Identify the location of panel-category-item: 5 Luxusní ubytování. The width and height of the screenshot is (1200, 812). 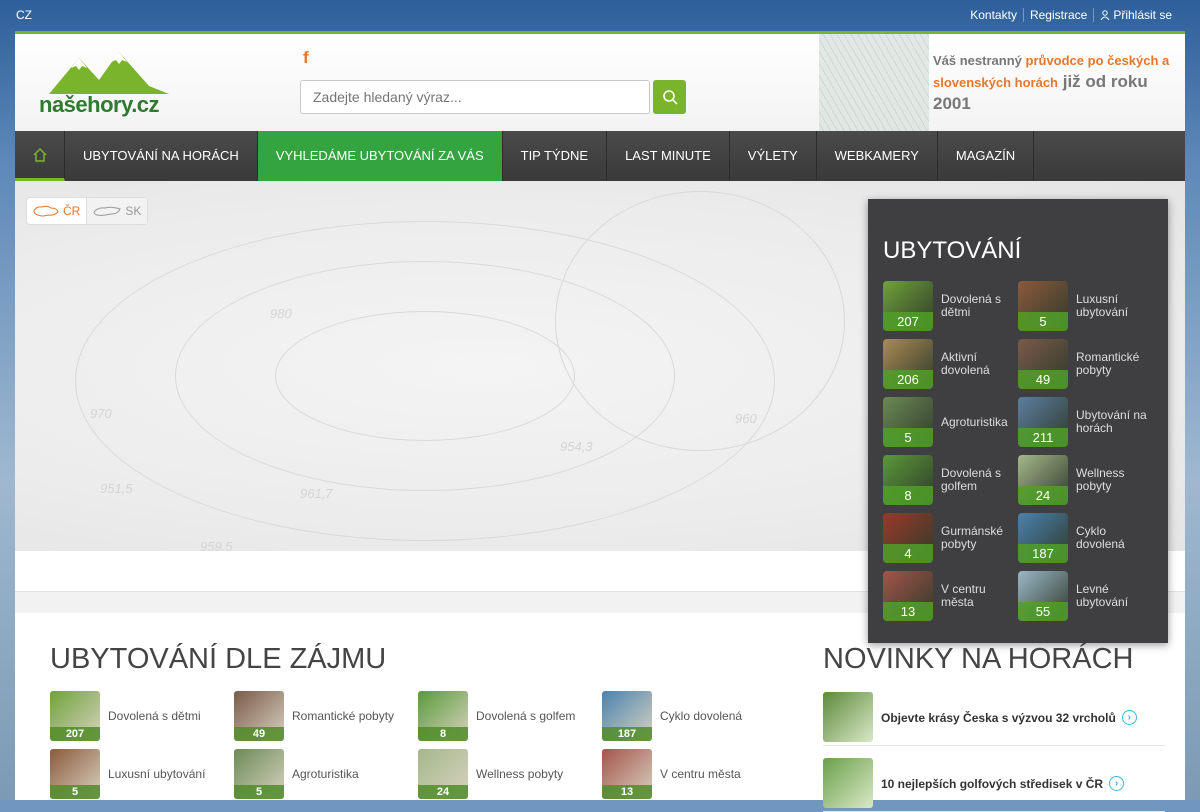
(1085, 306).